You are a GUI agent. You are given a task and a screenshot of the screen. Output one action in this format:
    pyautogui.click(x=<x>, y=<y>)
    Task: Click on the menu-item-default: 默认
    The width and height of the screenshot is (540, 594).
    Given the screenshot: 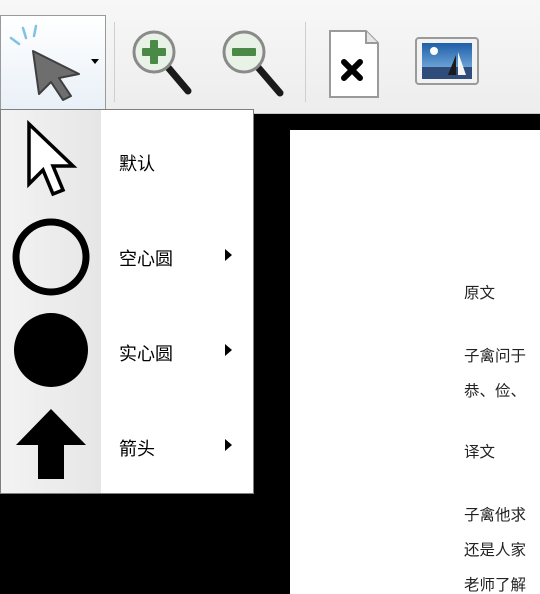 What is the action you would take?
    pyautogui.click(x=127, y=161)
    